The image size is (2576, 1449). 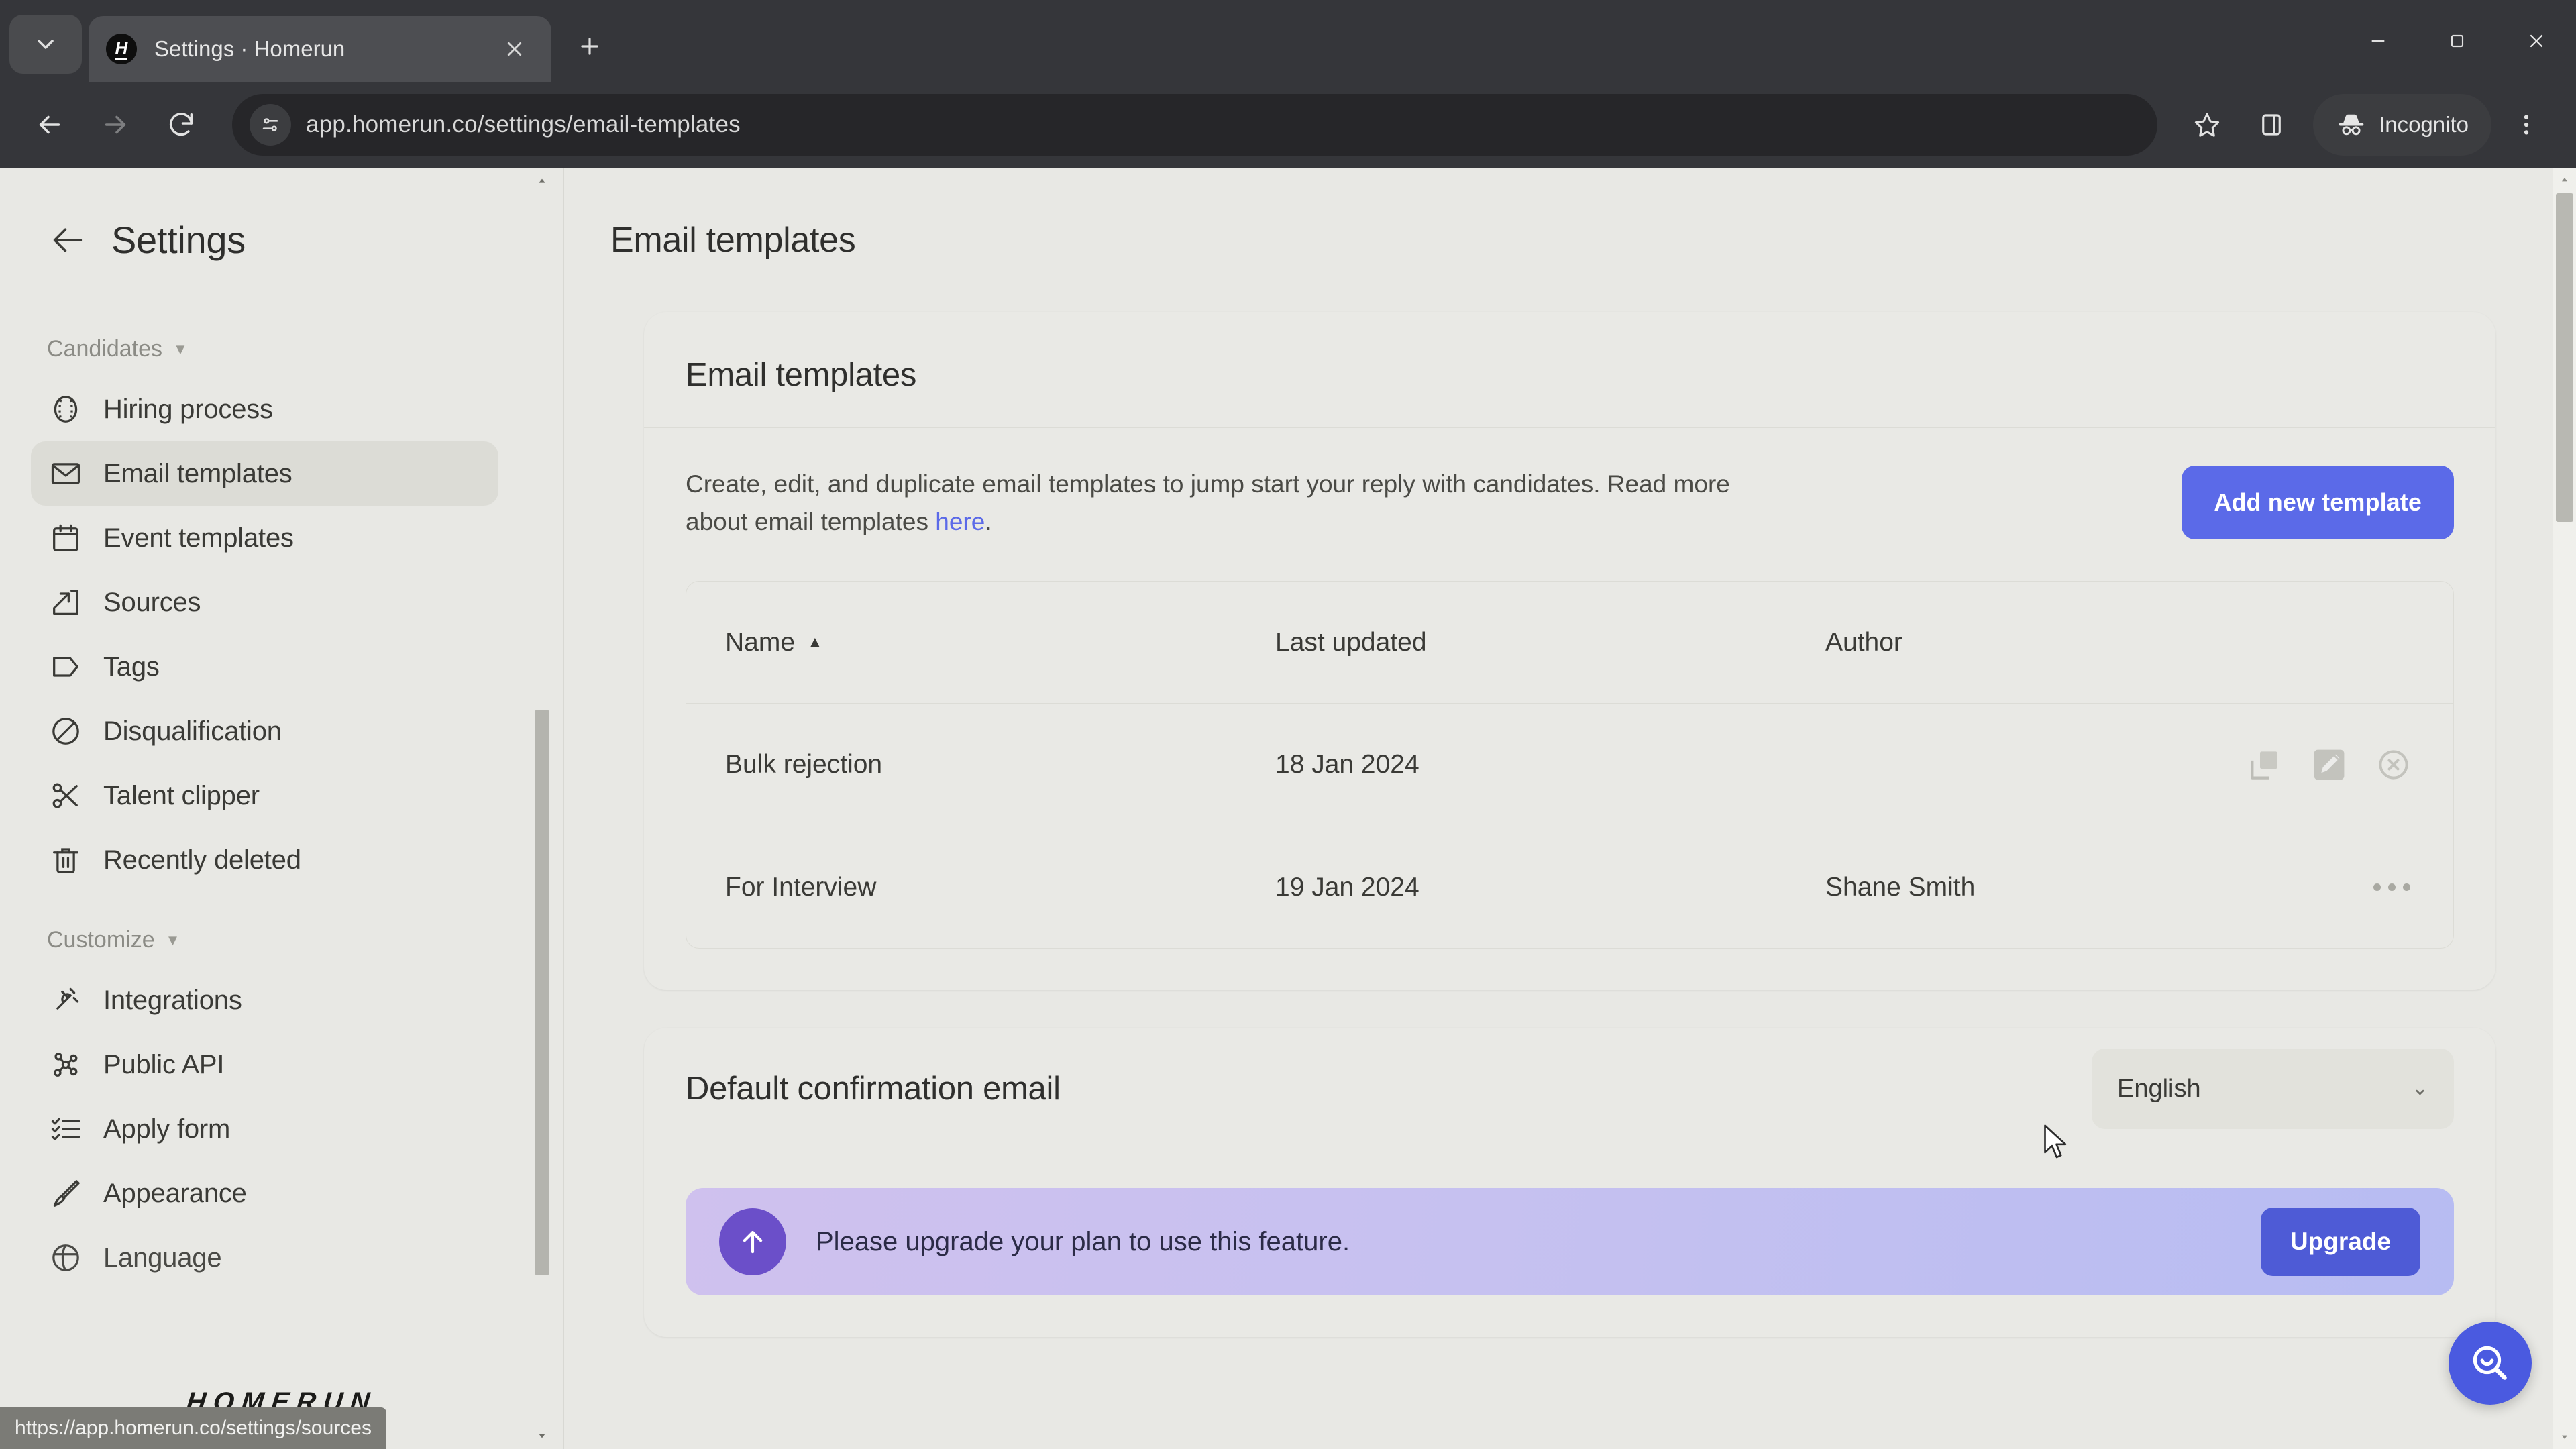 What do you see at coordinates (2159, 1088) in the screenshot?
I see `language-value: English` at bounding box center [2159, 1088].